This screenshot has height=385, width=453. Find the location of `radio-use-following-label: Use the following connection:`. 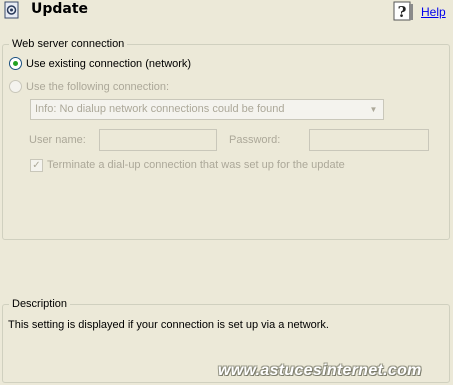

radio-use-following-label: Use the following connection: is located at coordinates (97, 87).